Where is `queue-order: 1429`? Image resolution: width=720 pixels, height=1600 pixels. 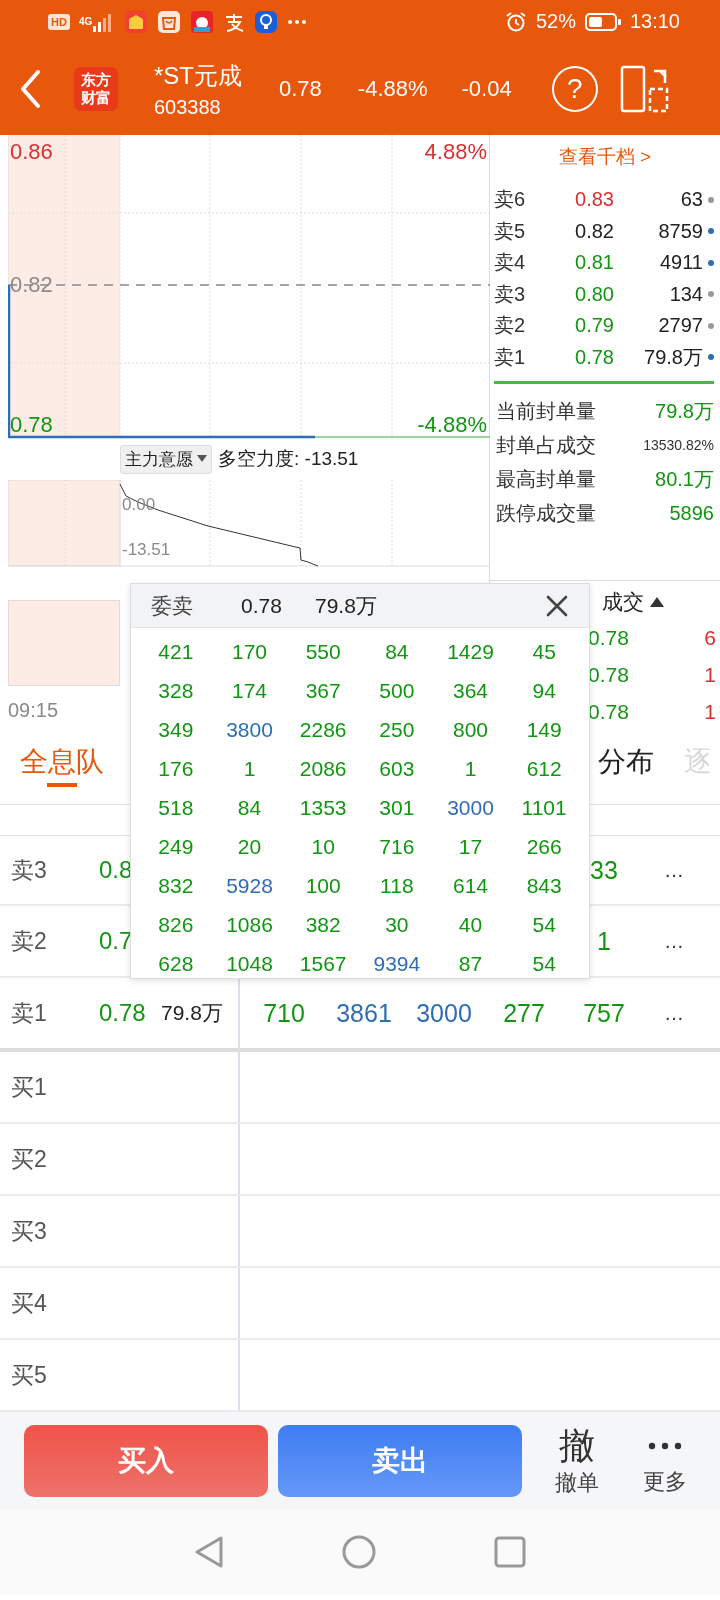
queue-order: 1429 is located at coordinates (470, 651).